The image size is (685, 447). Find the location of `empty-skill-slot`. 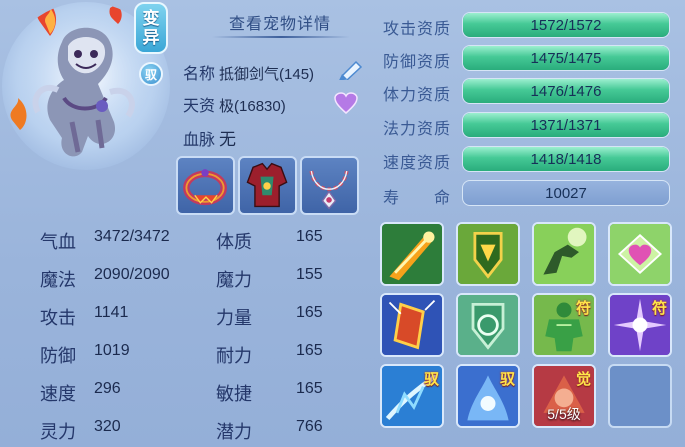

empty-skill-slot is located at coordinates (640, 396).